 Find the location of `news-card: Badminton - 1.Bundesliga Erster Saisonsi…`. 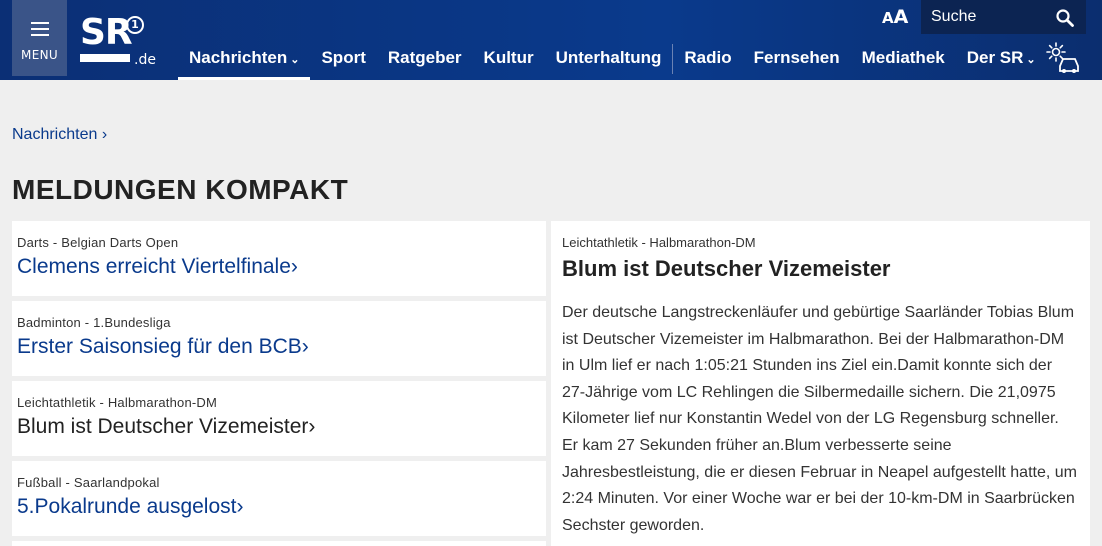

news-card: Badminton - 1.Bundesliga Erster Saisonsi… is located at coordinates (279, 338).